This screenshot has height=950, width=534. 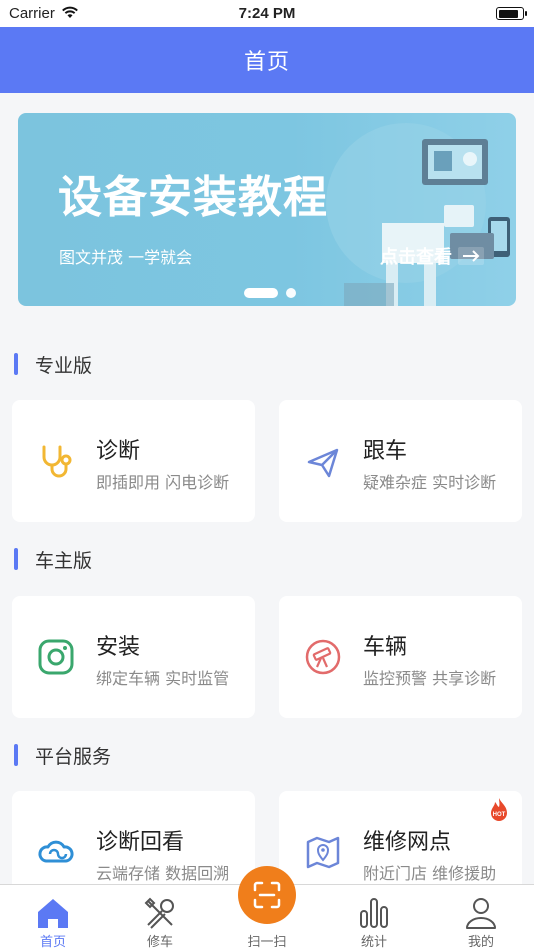 What do you see at coordinates (140, 842) in the screenshot?
I see `card-title: 诊断回看` at bounding box center [140, 842].